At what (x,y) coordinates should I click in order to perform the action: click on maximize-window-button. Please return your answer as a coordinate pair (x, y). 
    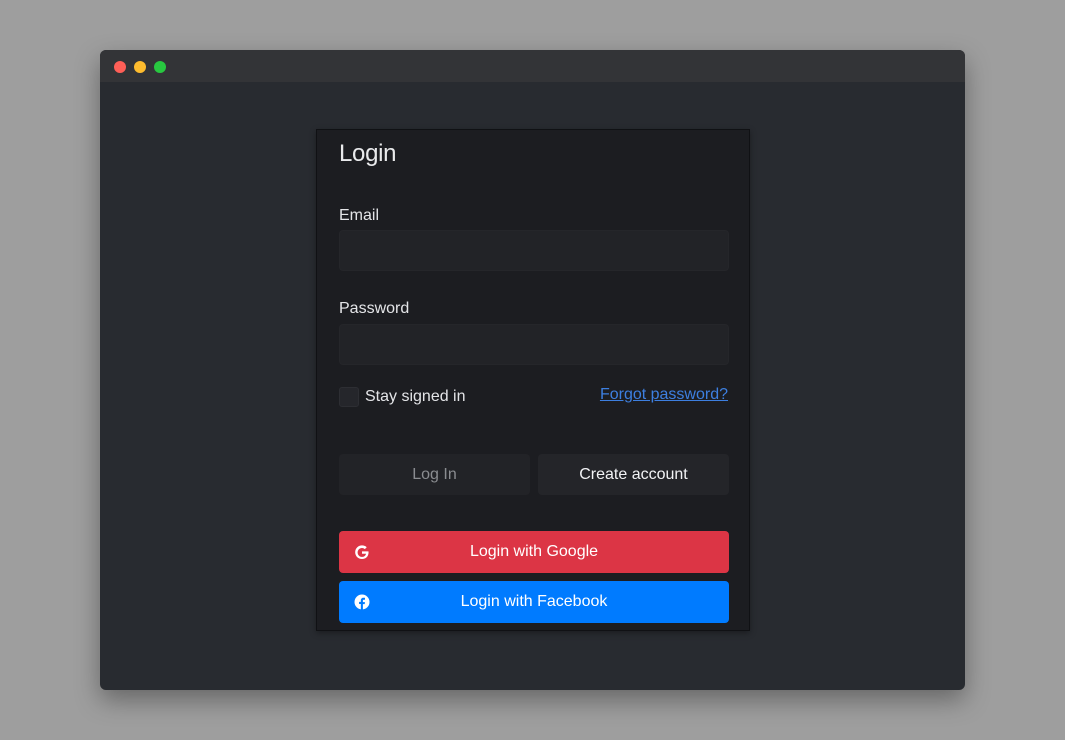
    Looking at the image, I should click on (160, 67).